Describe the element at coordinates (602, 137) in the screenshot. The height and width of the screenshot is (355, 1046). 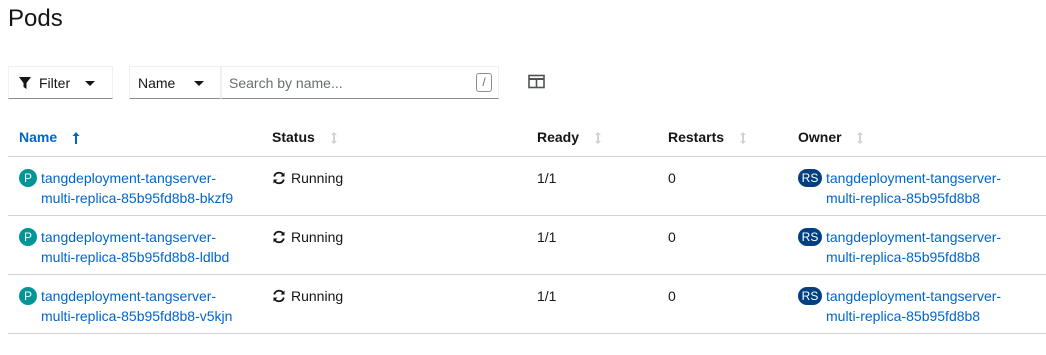
I see `column-header-ready: Ready` at that location.